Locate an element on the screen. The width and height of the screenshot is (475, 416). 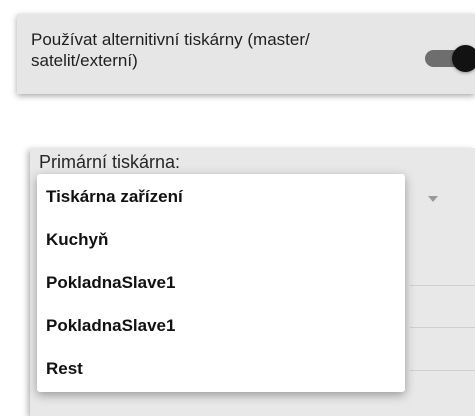
primary-printer-label: Primární tiskárna: is located at coordinates (110, 162).